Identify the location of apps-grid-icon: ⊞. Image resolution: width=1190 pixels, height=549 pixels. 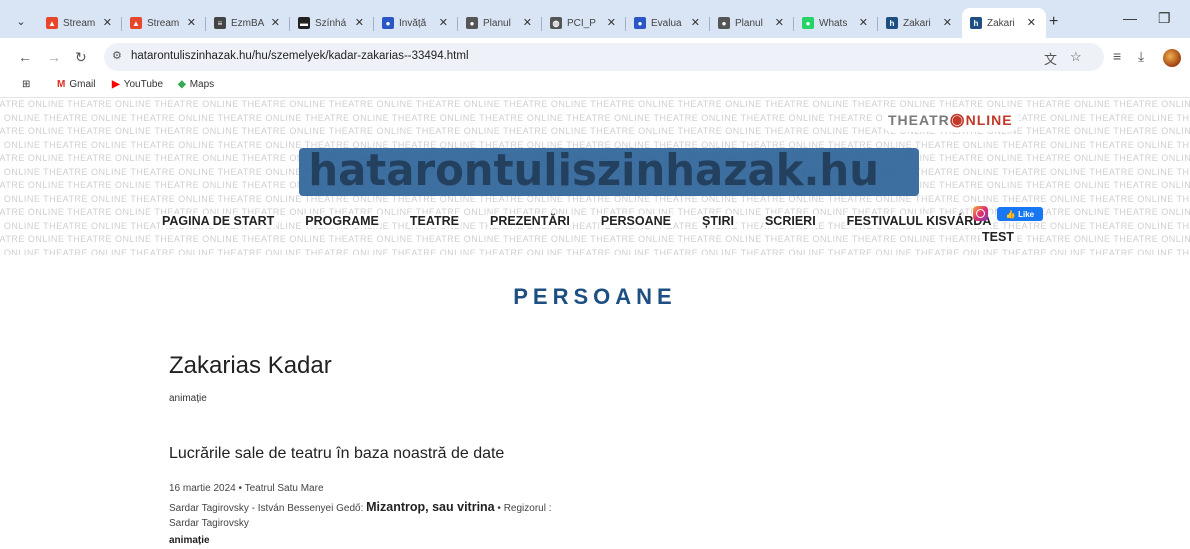
(26, 84).